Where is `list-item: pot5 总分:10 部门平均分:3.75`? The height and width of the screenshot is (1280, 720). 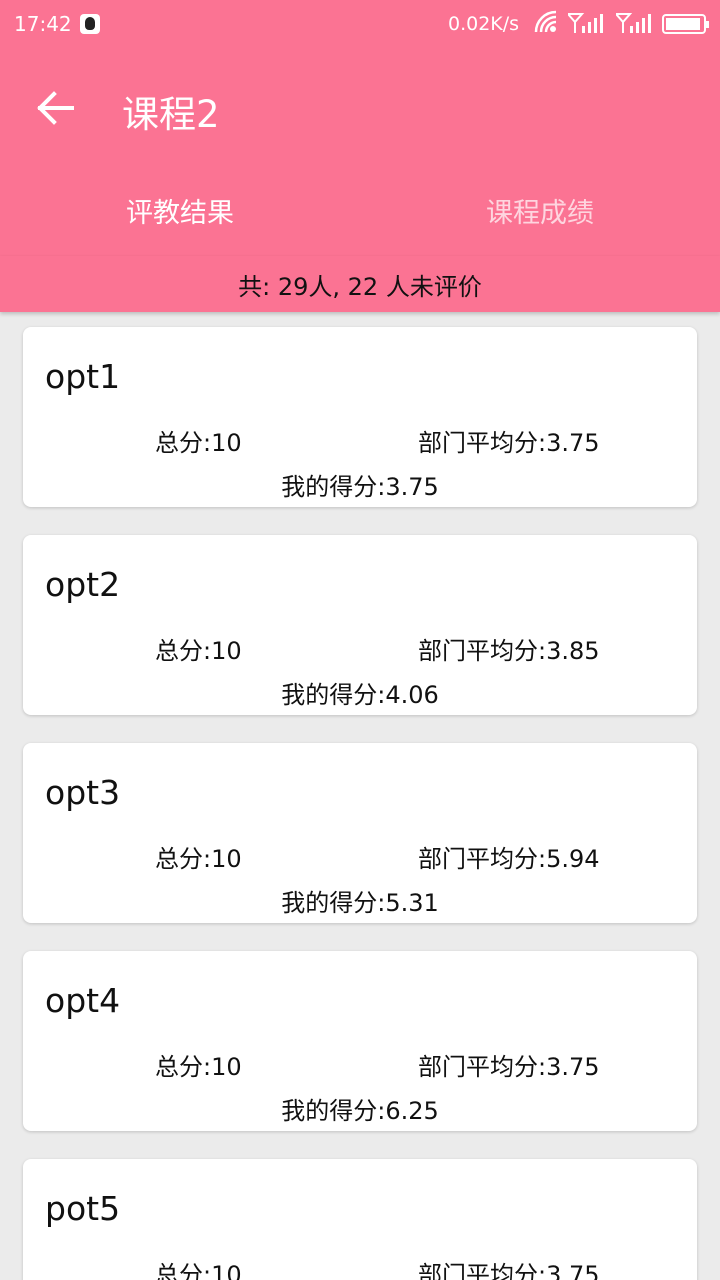 list-item: pot5 总分:10 部门平均分:3.75 is located at coordinates (360, 1219).